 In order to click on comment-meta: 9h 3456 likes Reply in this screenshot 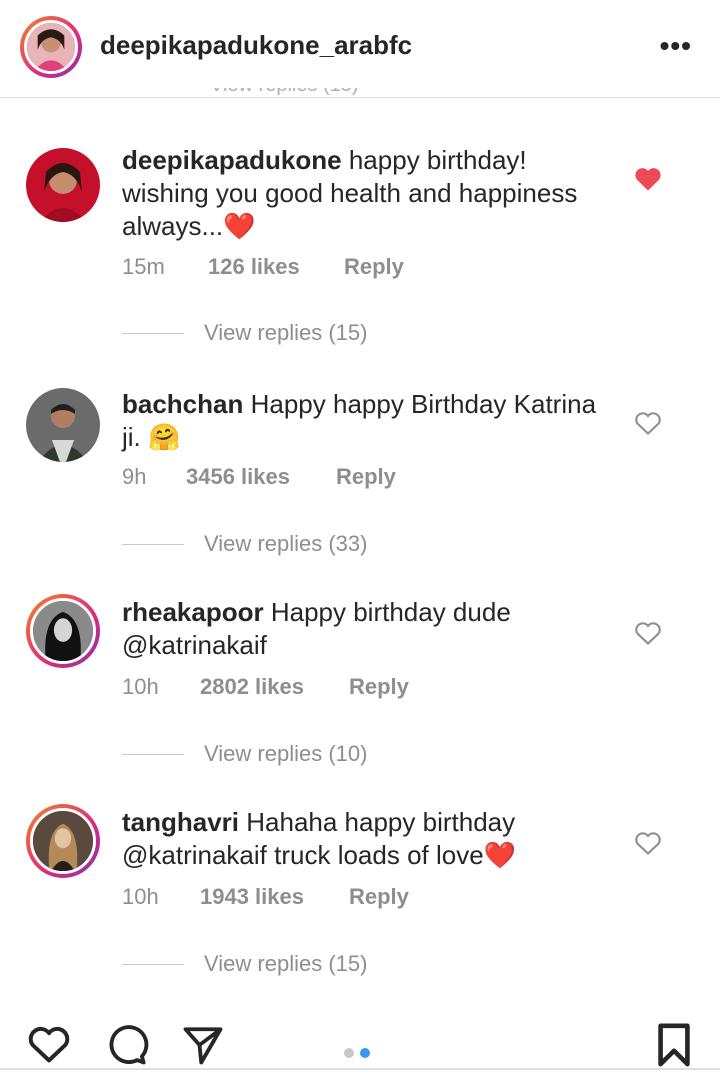, I will do `click(259, 477)`.